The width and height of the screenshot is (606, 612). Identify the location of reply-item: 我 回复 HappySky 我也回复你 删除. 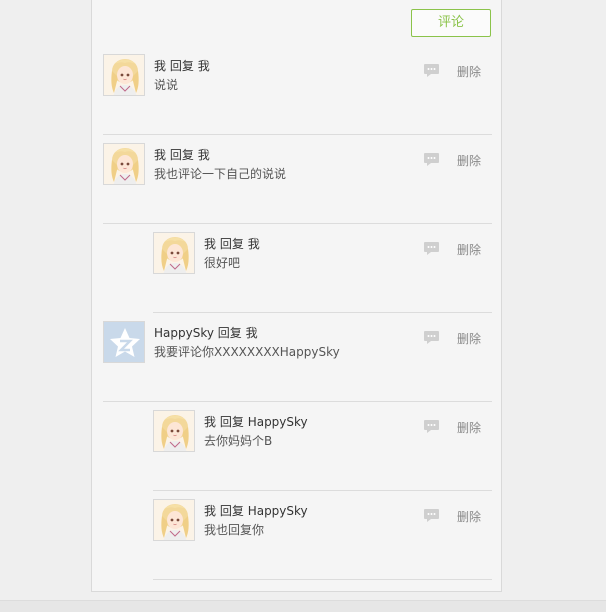
(322, 535).